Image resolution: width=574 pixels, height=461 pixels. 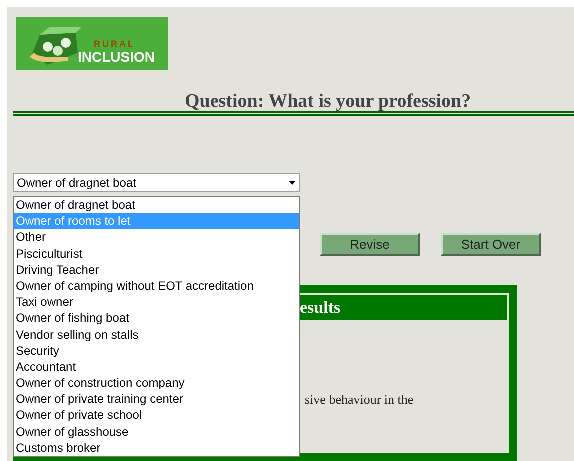 What do you see at coordinates (116, 57) in the screenshot?
I see `logo-text: INCLUSION` at bounding box center [116, 57].